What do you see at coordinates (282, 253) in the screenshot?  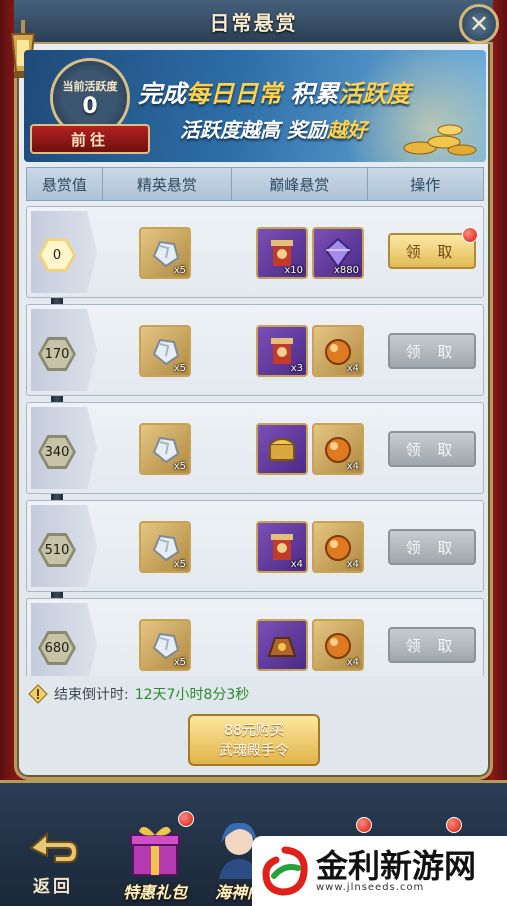 I see `reward-item-peak: x10` at bounding box center [282, 253].